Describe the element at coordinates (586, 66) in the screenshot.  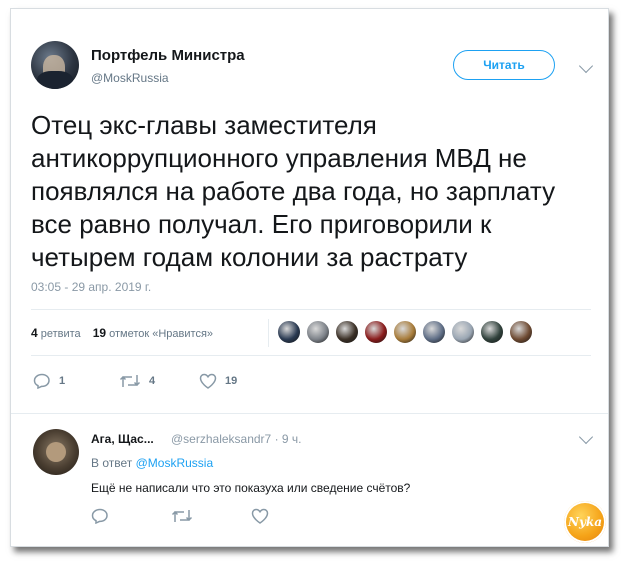
I see `tweet-menu-chevron-icon` at that location.